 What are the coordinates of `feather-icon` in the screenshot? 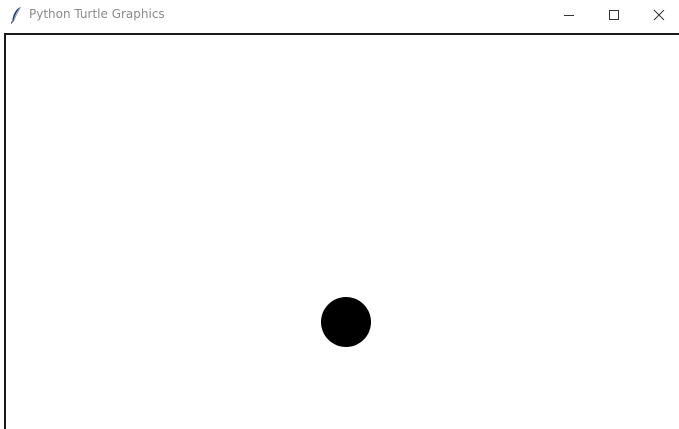 It's located at (16, 15).